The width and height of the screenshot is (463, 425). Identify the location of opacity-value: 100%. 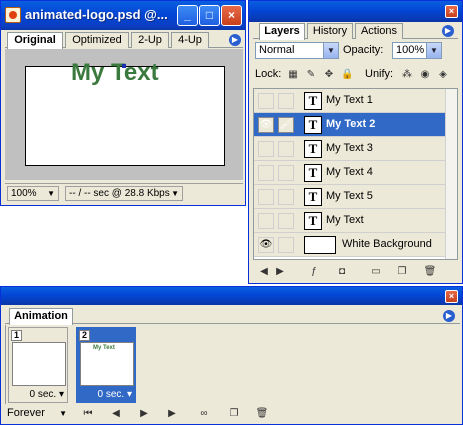
(410, 50).